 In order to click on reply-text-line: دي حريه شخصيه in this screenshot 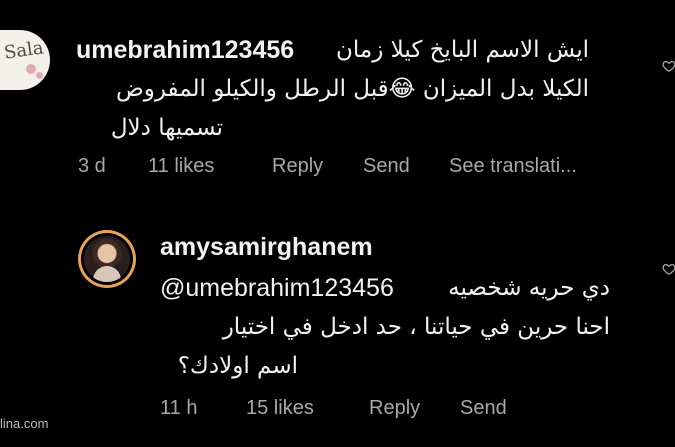, I will do `click(529, 288)`.